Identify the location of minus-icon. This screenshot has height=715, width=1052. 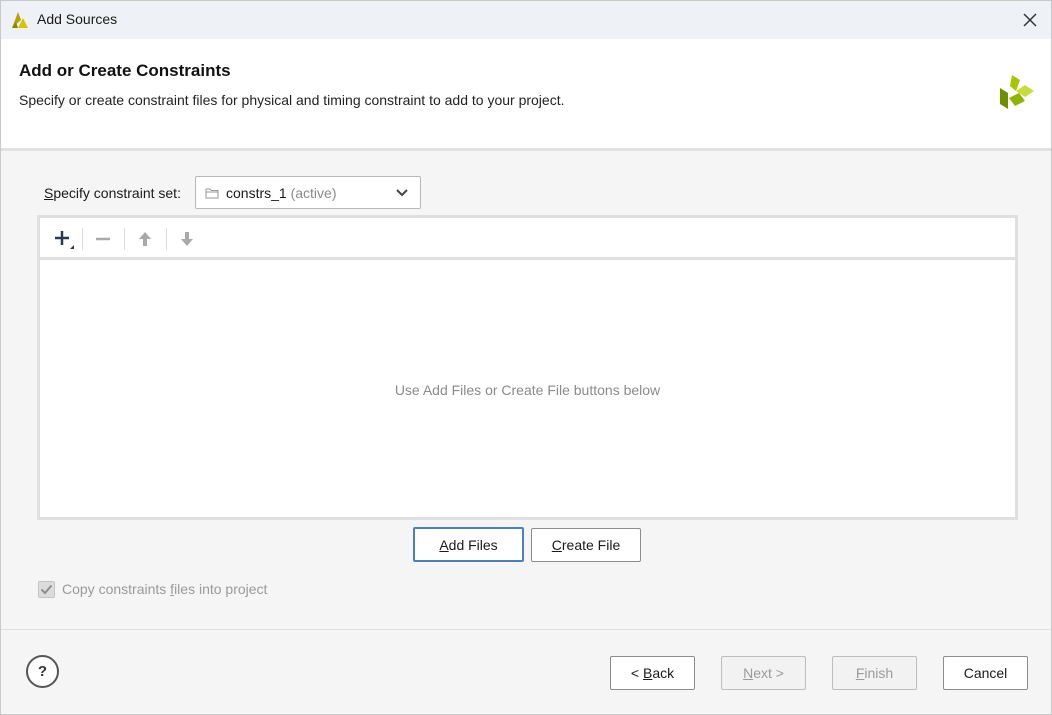
(103, 239).